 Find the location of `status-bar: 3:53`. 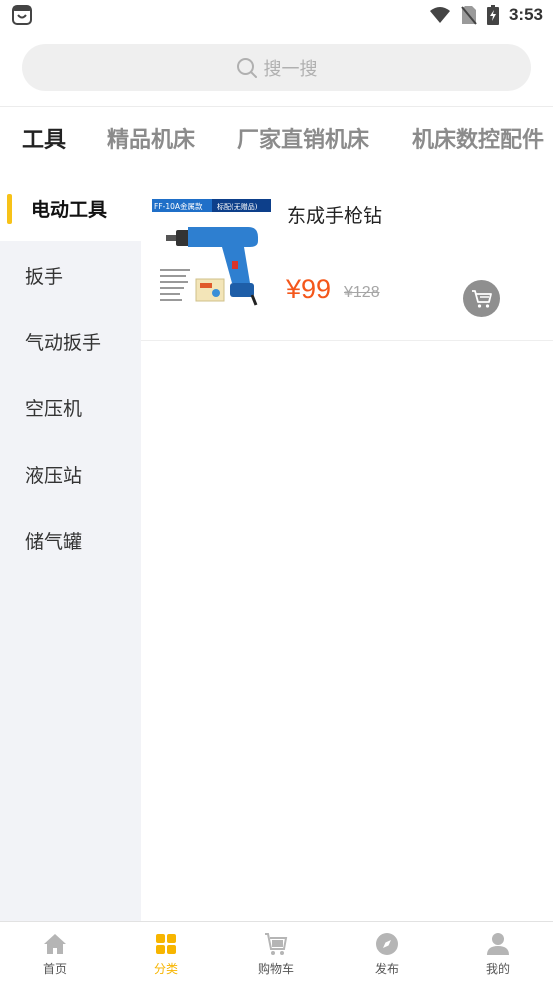

status-bar: 3:53 is located at coordinates (276, 16).